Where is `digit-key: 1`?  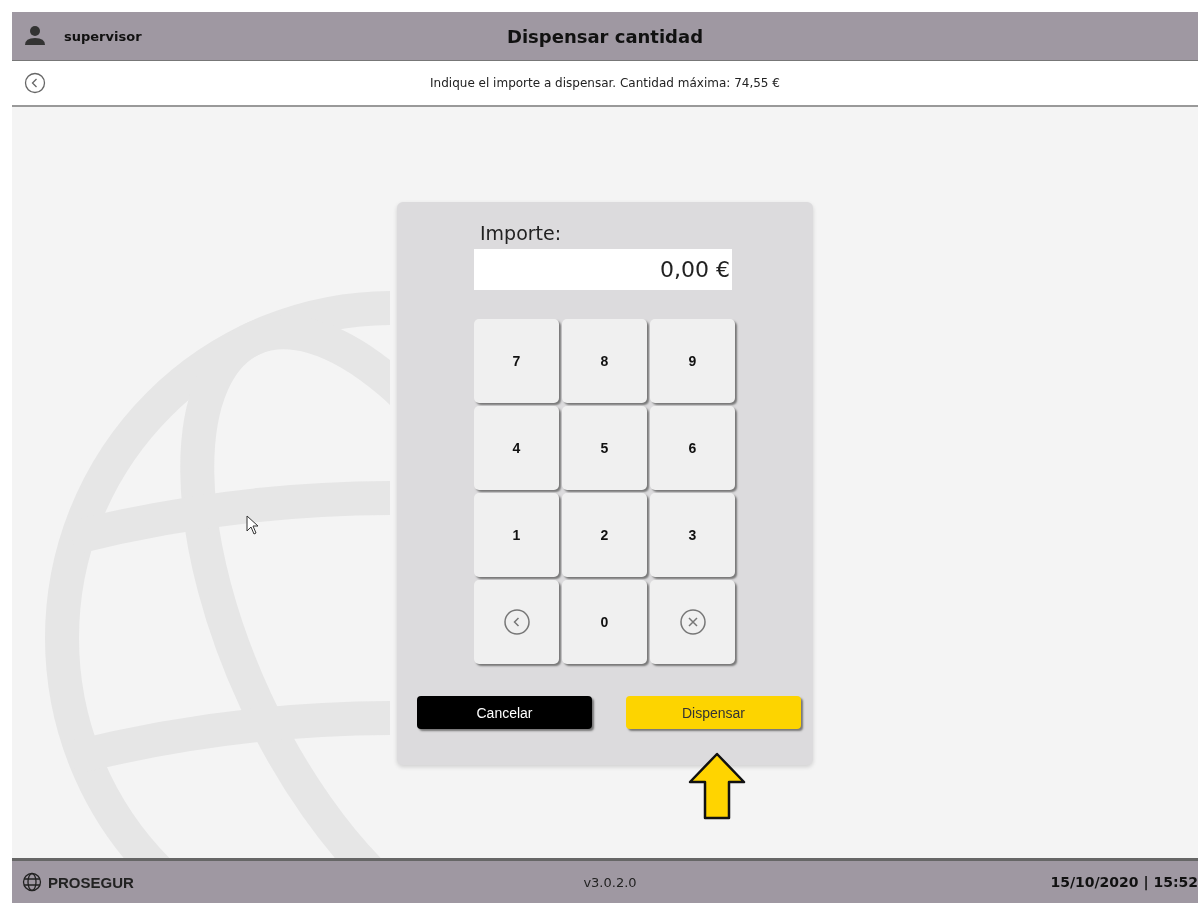 digit-key: 1 is located at coordinates (516, 535).